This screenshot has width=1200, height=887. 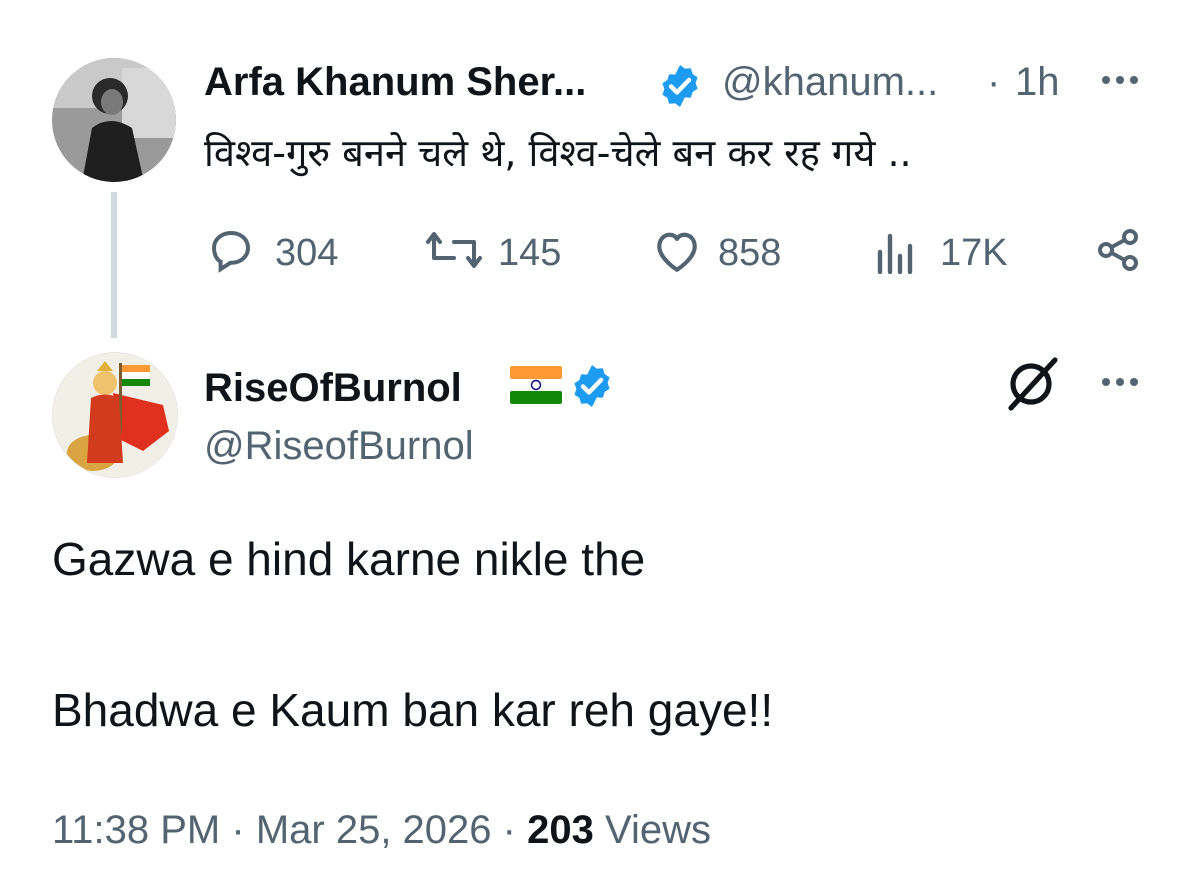 I want to click on reply-text-line2: Bhadwa e Kaum ban kar reh gaye!!, so click(x=413, y=710).